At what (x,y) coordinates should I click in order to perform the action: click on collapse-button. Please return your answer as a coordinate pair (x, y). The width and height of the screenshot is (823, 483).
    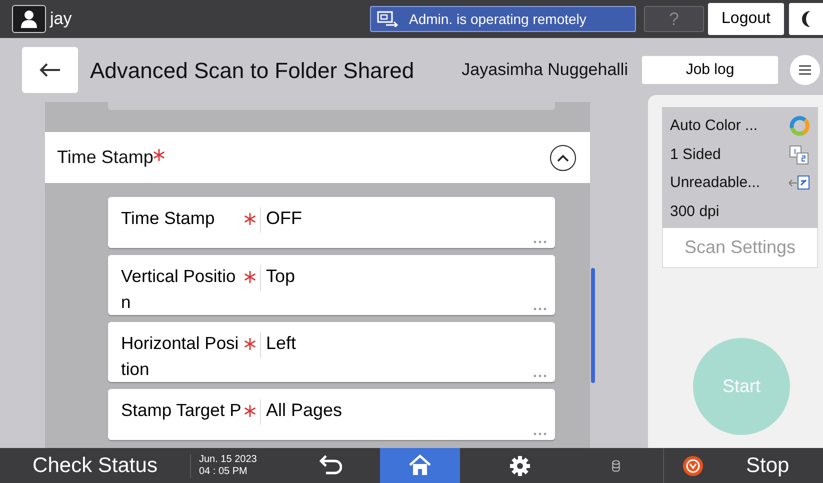
    Looking at the image, I should click on (563, 157).